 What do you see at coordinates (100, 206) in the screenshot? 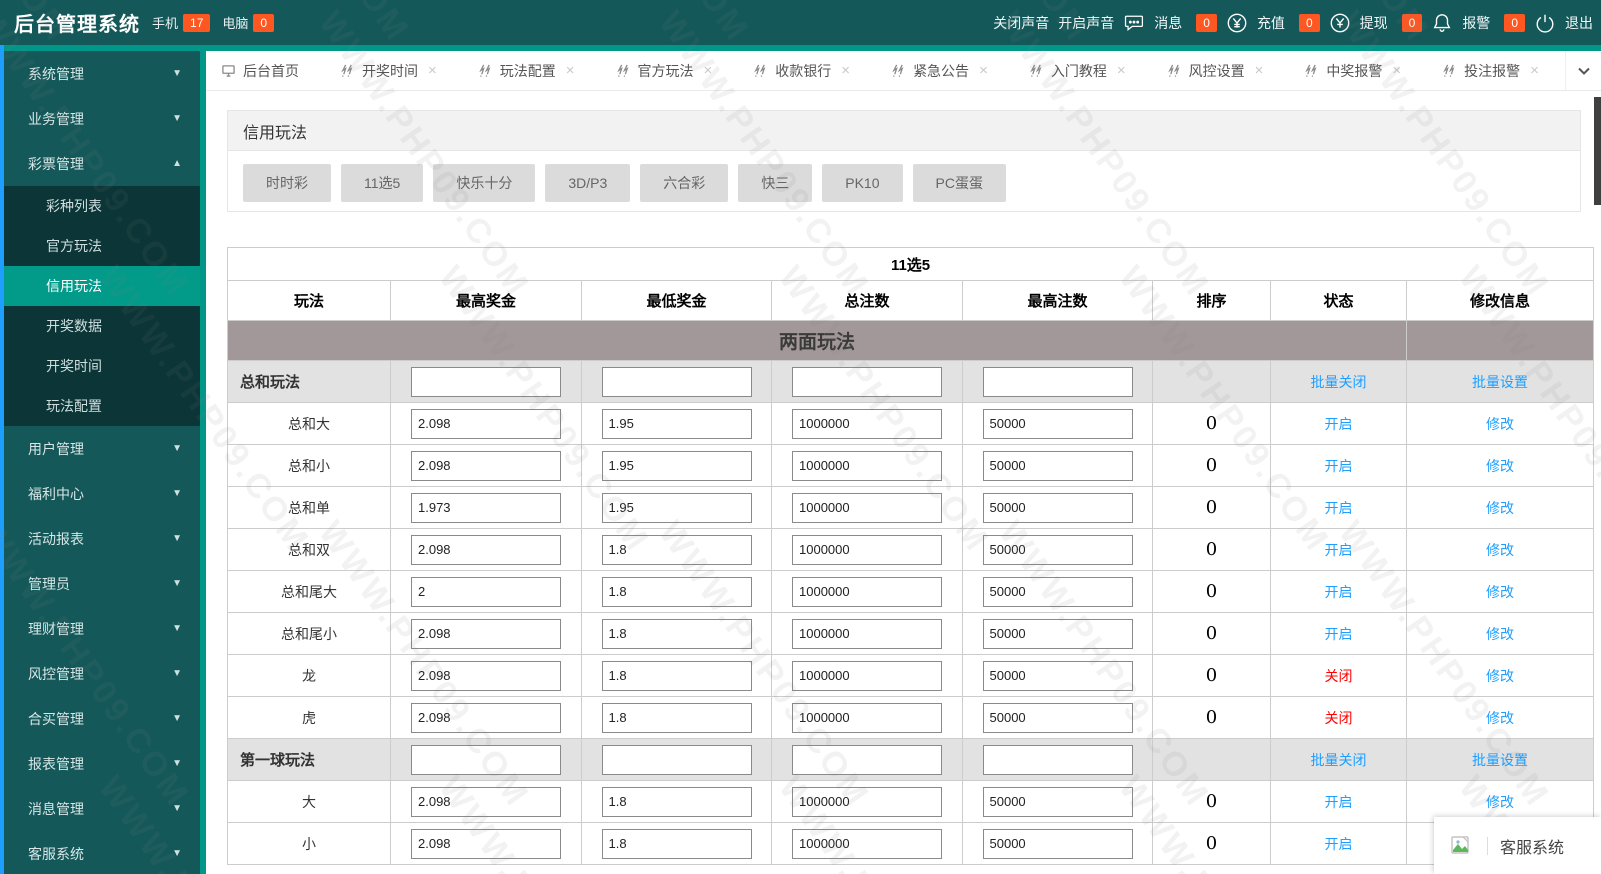
I see `sidebar-subitem-彩种列表: 彩种列表` at bounding box center [100, 206].